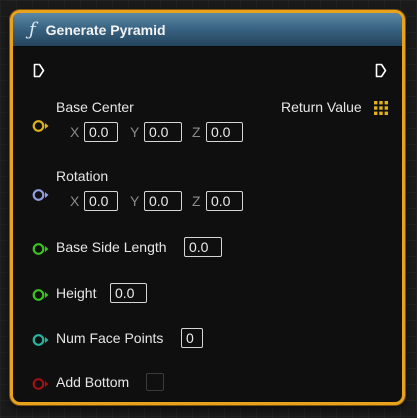 The image size is (417, 418). I want to click on exec-in-pin-icon, so click(39, 70).